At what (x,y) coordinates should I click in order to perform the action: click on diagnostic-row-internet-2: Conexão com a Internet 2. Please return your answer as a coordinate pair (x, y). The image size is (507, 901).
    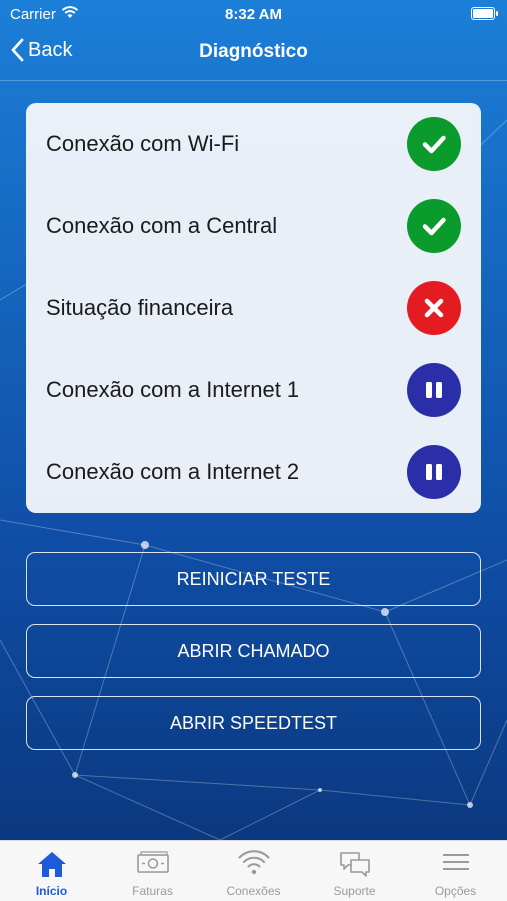
    Looking at the image, I should click on (253, 472).